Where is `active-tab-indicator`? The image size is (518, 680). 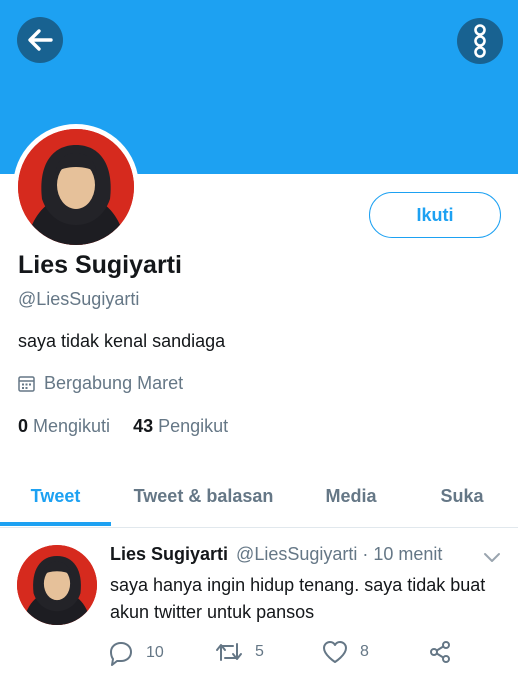 active-tab-indicator is located at coordinates (55, 524).